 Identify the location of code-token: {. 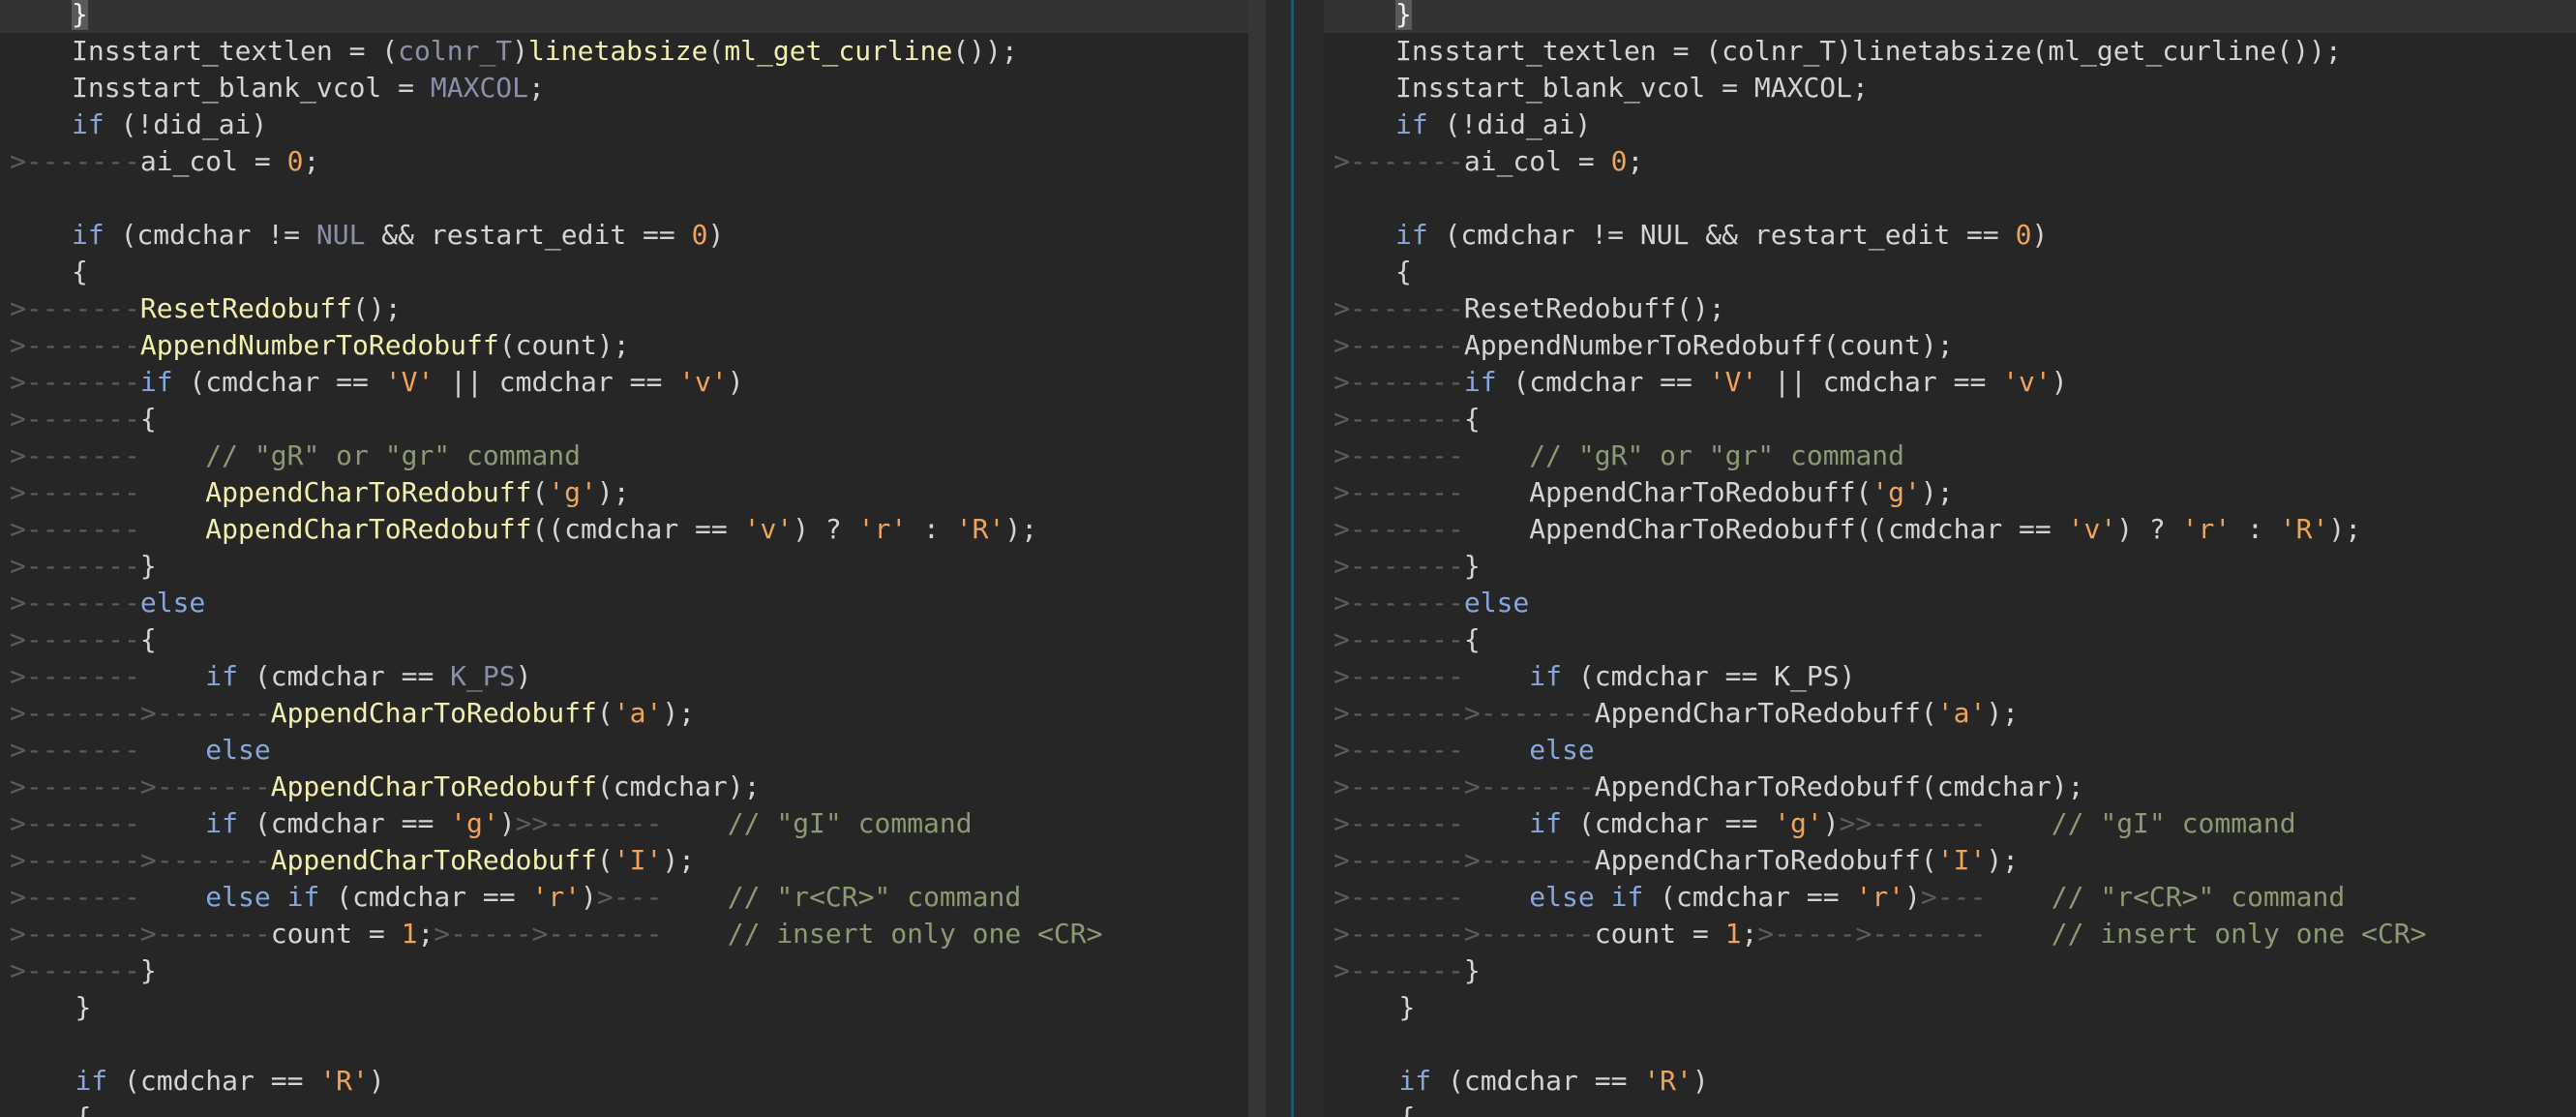
(1403, 271).